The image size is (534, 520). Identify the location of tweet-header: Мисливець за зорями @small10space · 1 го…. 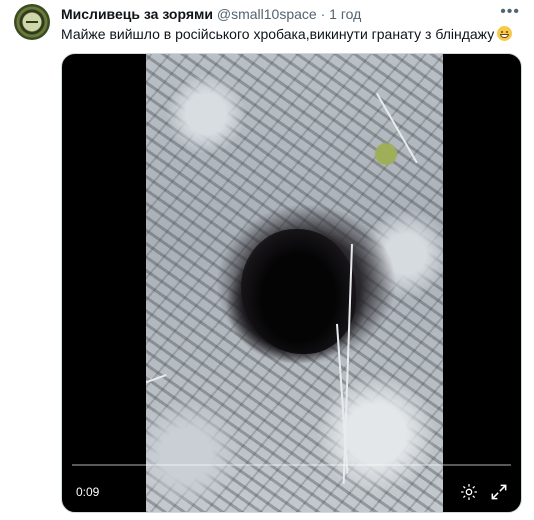
(277, 14).